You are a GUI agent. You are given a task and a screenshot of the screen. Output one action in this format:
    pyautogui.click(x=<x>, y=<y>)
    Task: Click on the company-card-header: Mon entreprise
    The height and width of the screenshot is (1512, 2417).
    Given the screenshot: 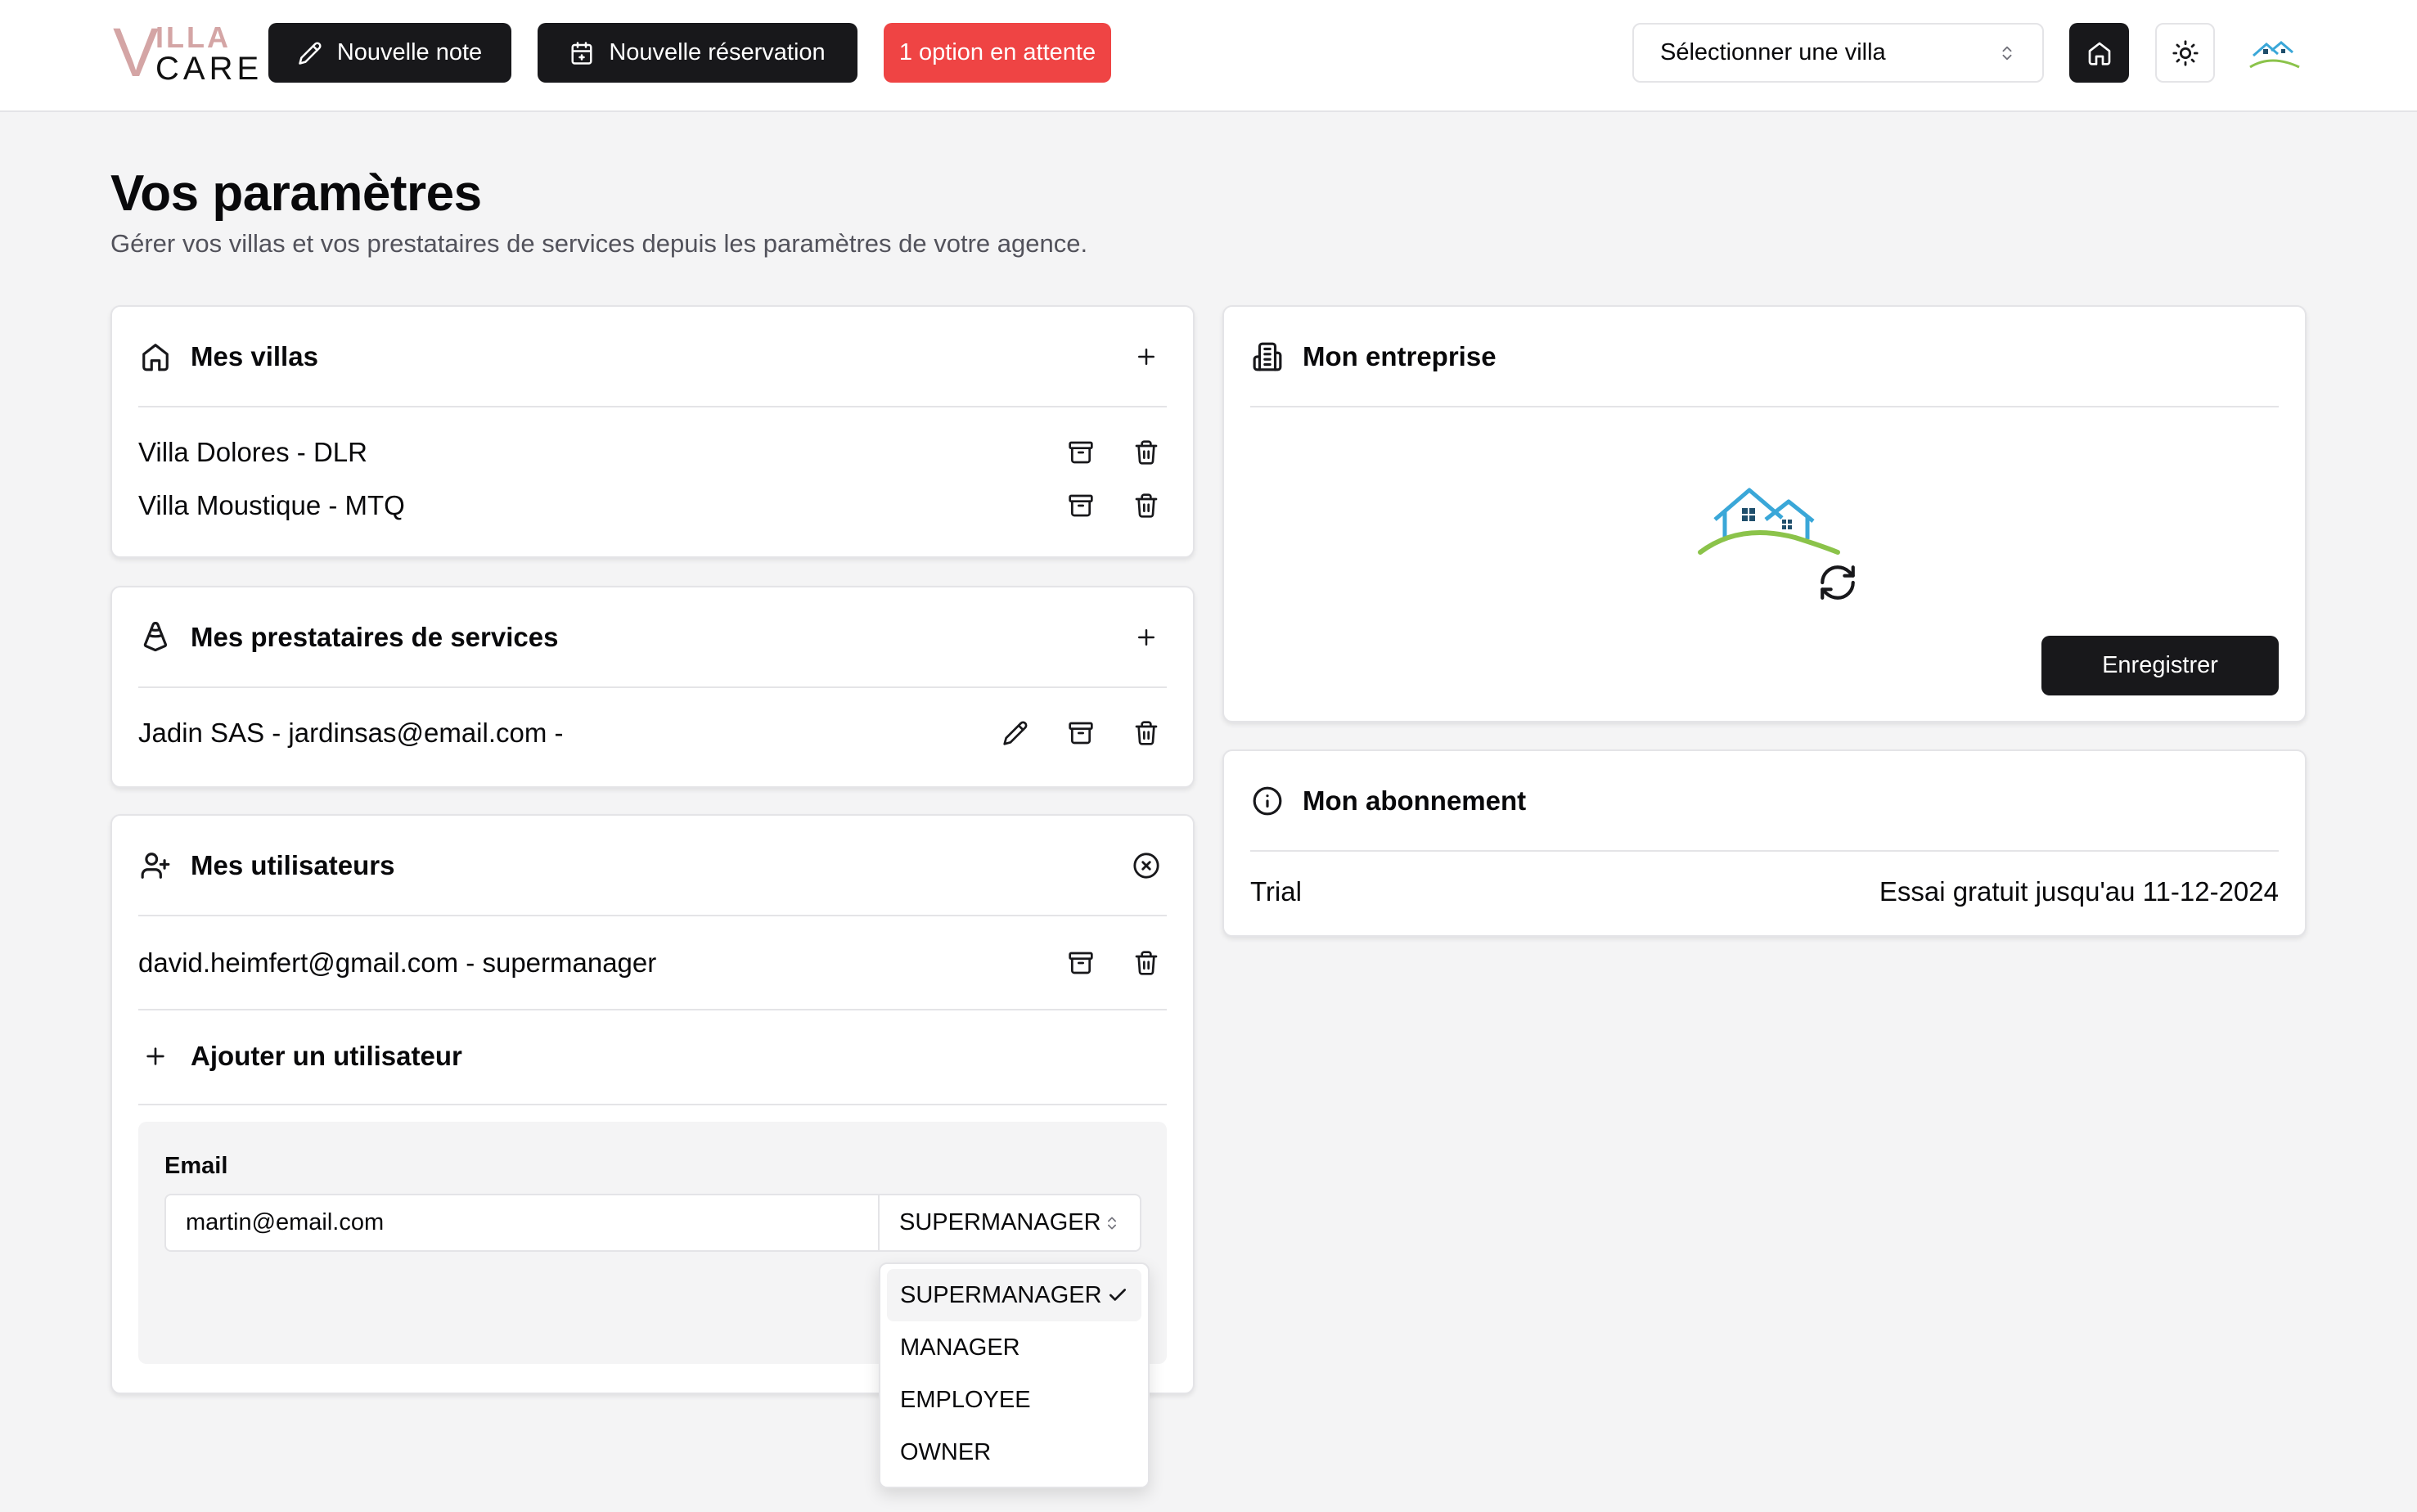 What is the action you would take?
    pyautogui.click(x=1764, y=357)
    